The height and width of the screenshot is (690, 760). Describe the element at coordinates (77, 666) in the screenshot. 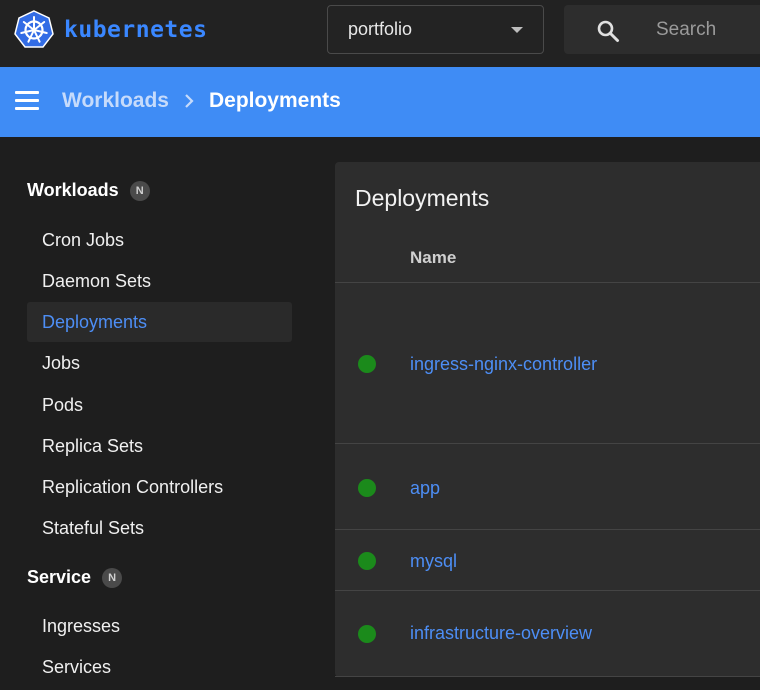

I see `sidebar-item-label: Services` at that location.